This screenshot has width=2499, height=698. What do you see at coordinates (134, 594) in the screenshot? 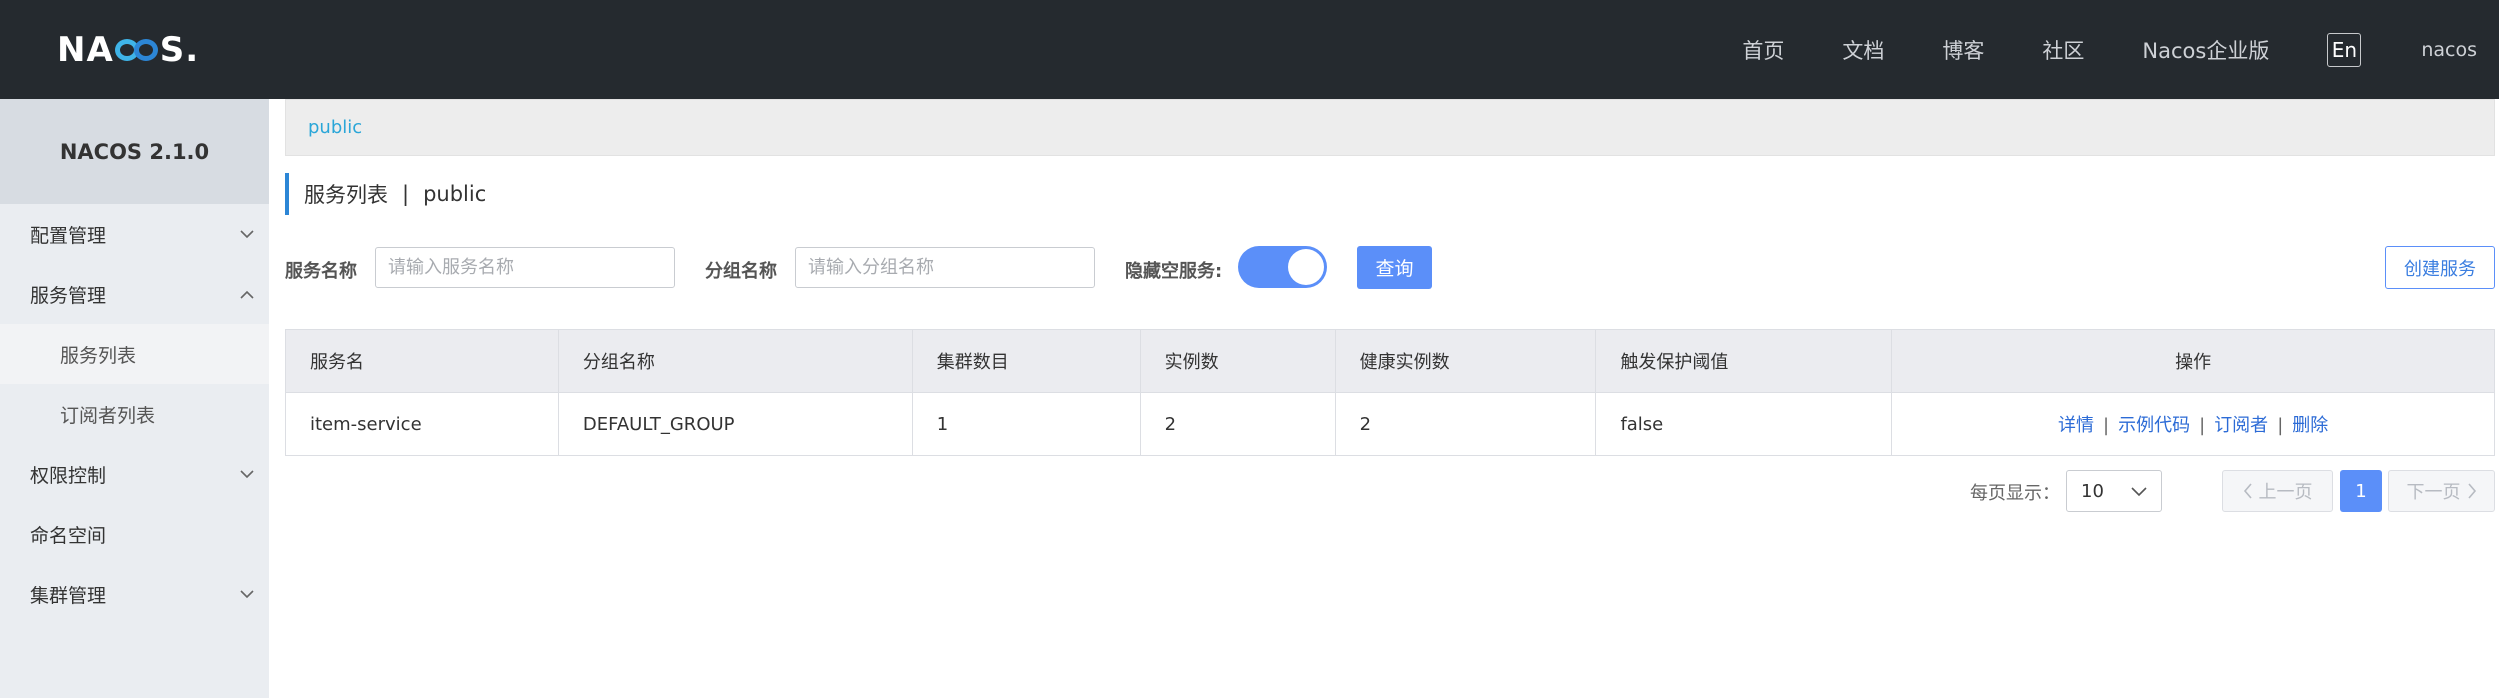
I see `sidebar-item-cluster-management: 集群管理` at bounding box center [134, 594].